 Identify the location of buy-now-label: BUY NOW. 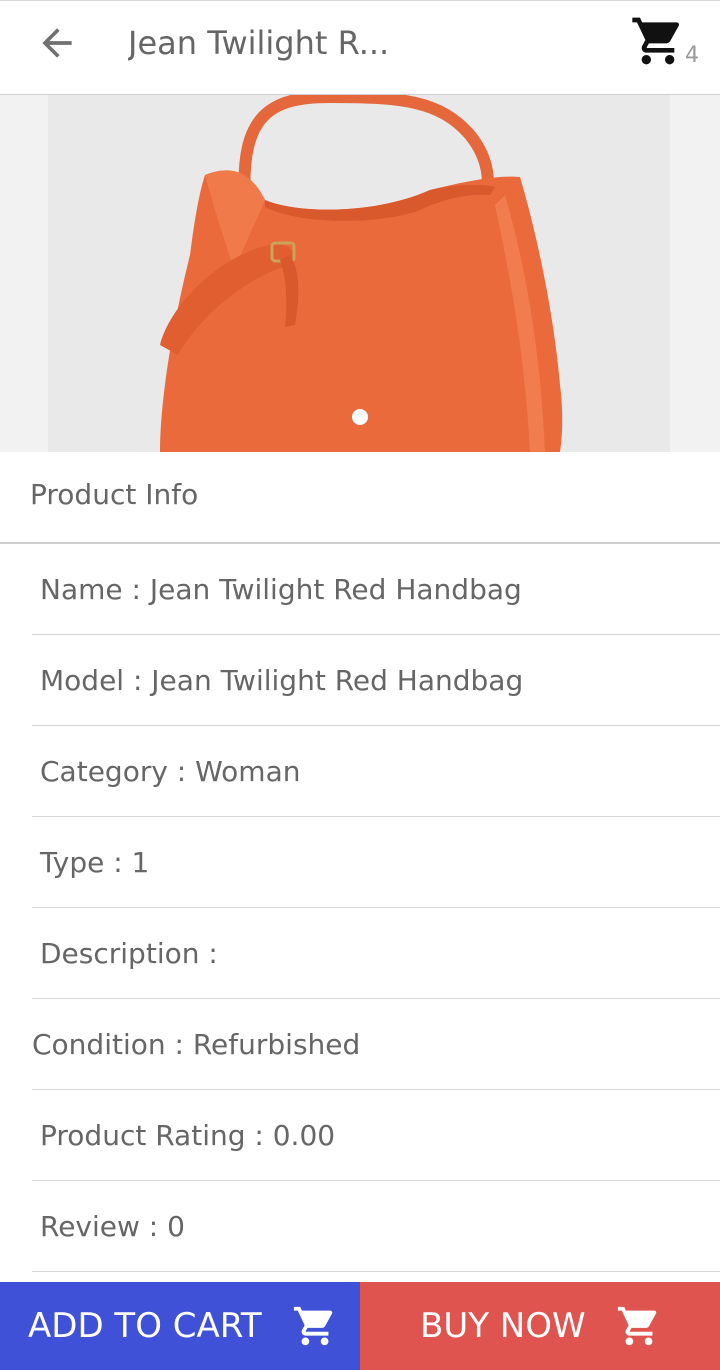
(503, 1326).